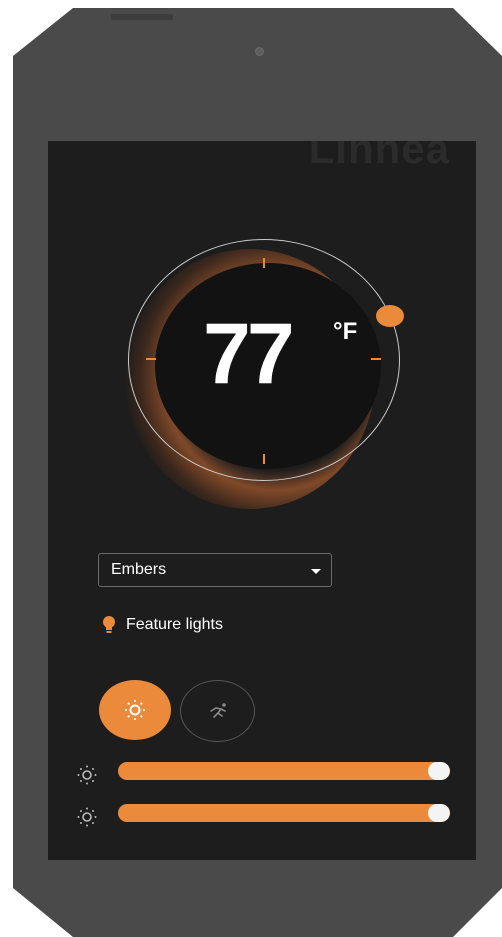  I want to click on lightbulb-icon, so click(109, 625).